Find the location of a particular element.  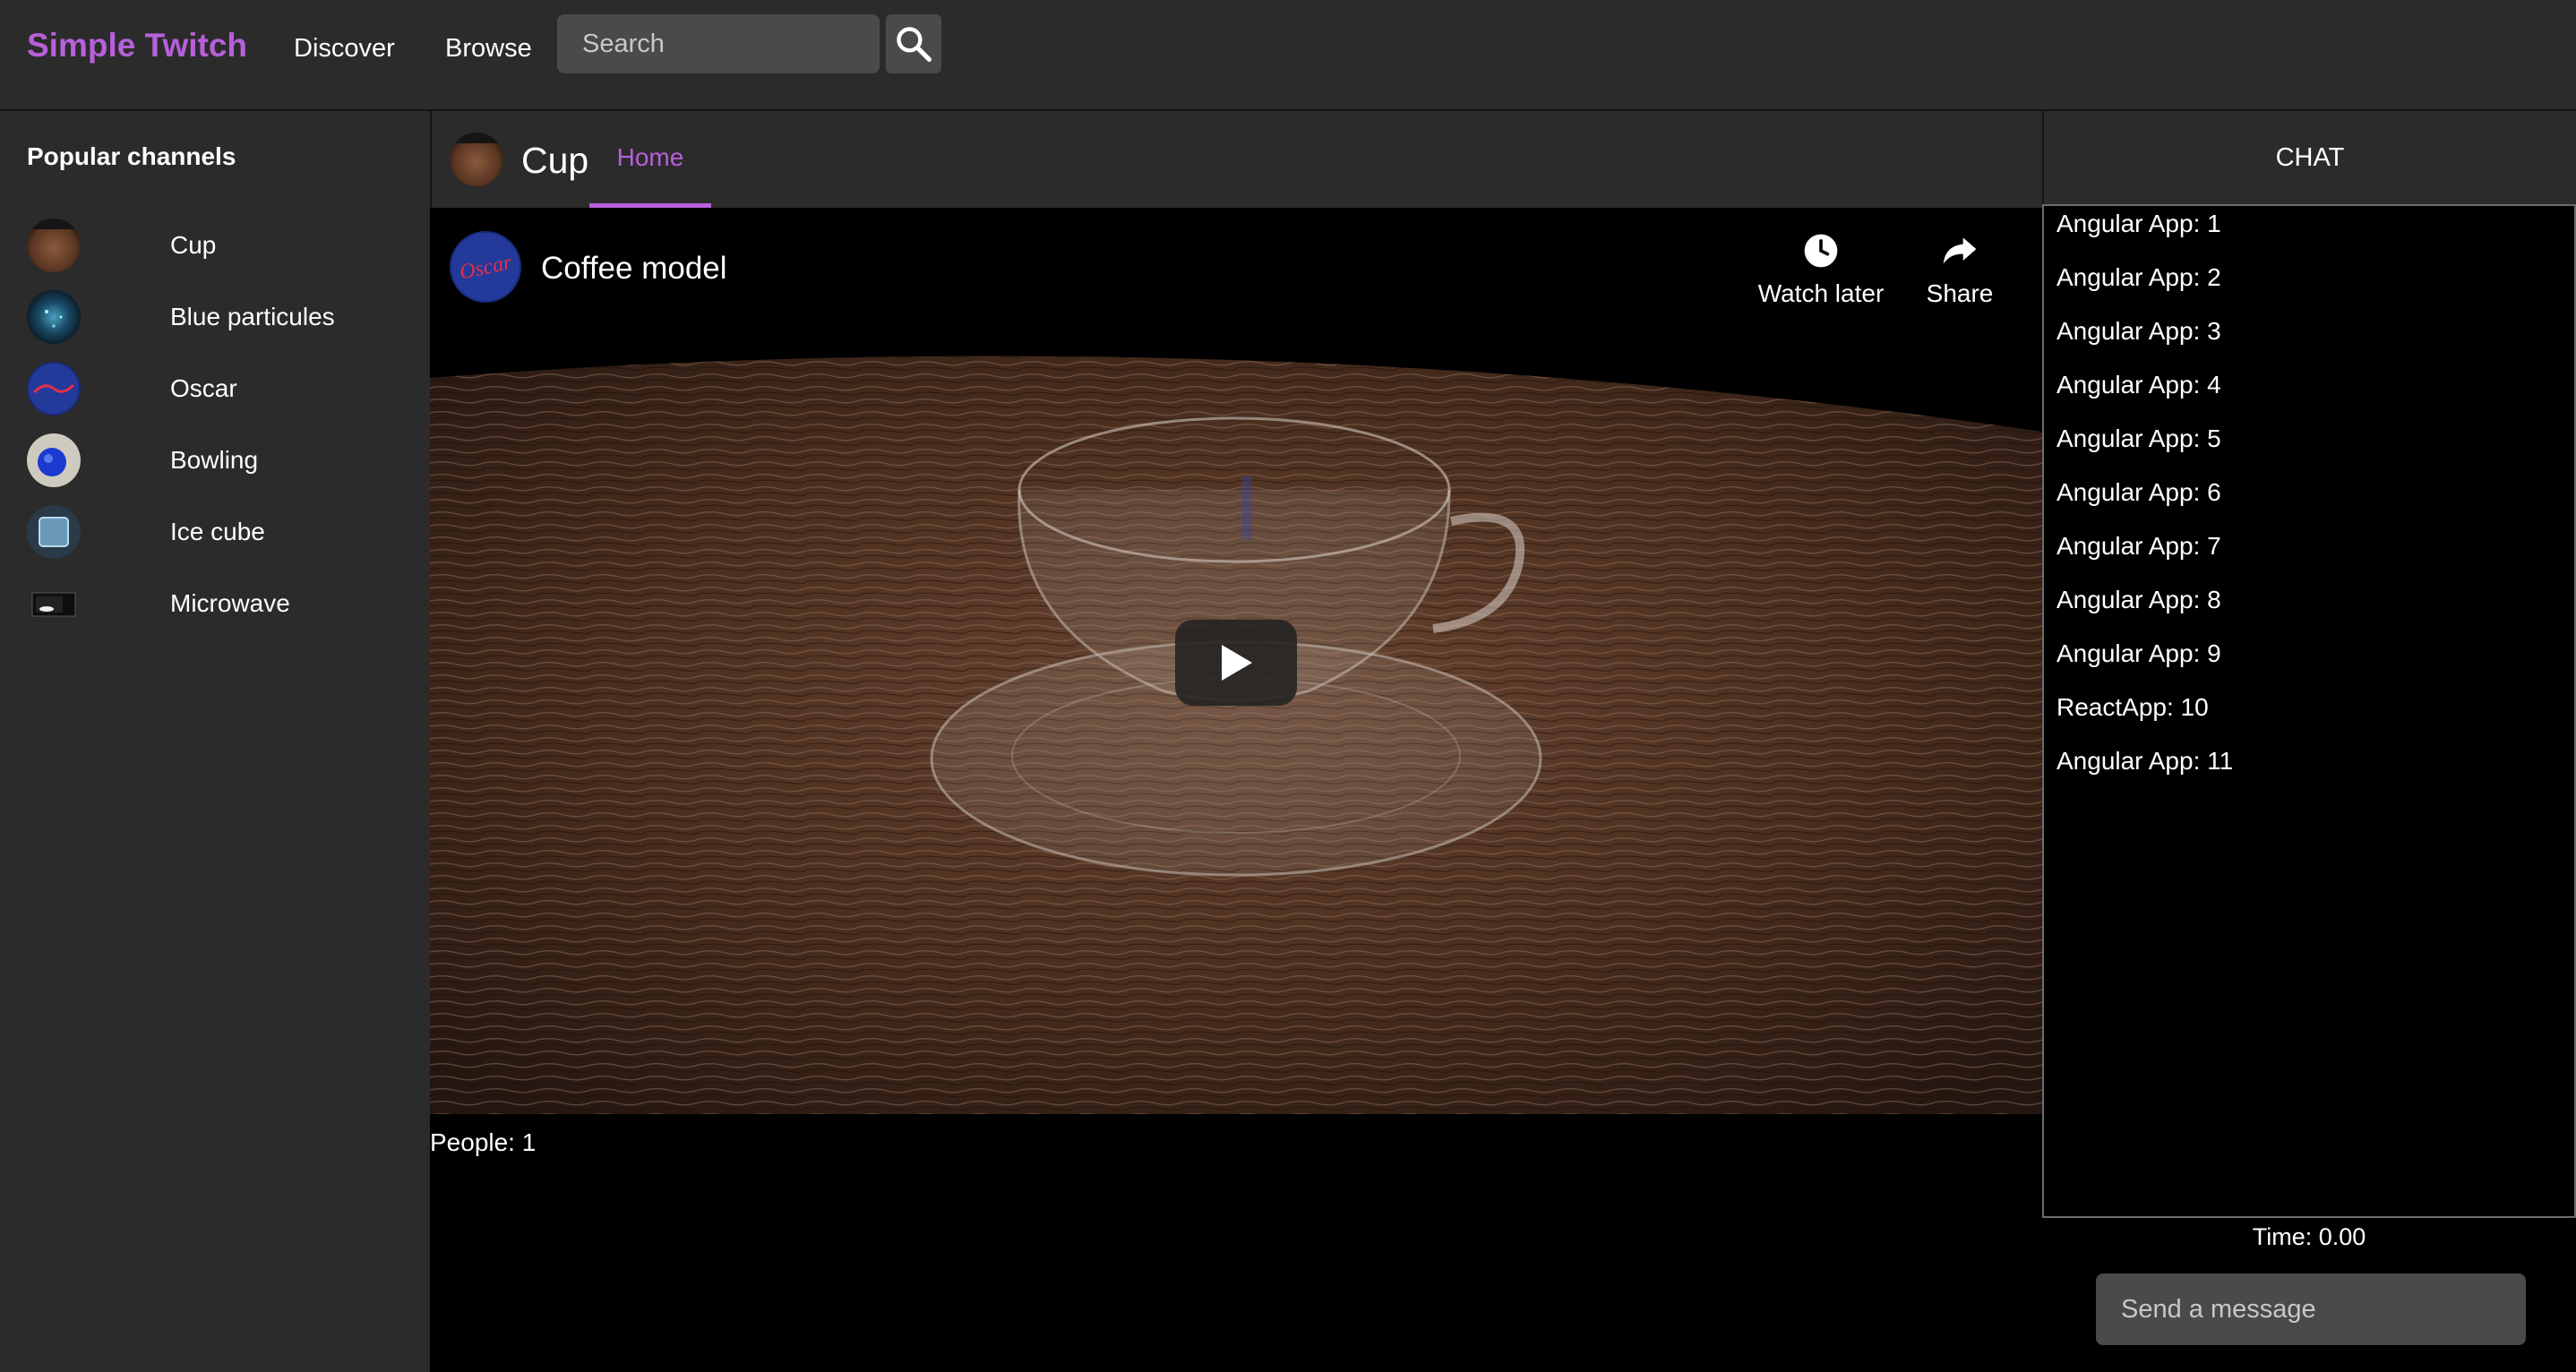

chat-message: Angular App: 7 is located at coordinates (2139, 546).